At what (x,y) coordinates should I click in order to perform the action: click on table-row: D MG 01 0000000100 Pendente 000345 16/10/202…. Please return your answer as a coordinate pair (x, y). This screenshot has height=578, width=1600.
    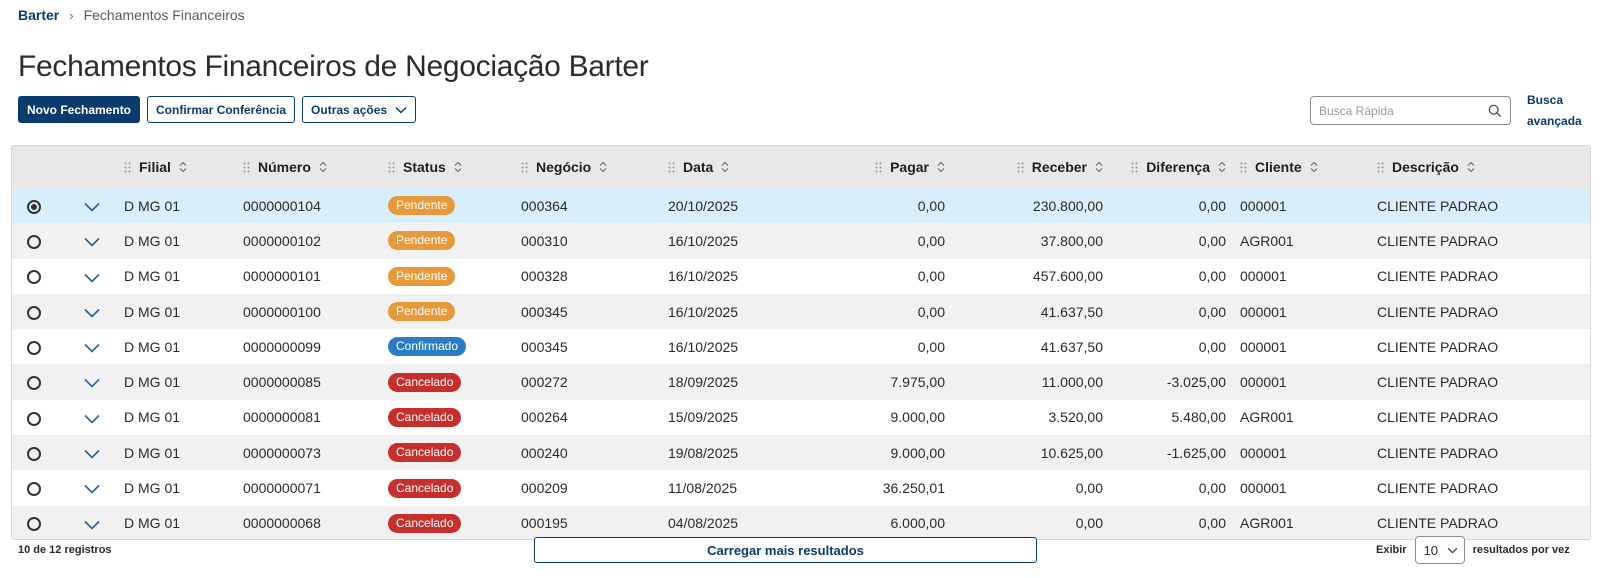
    Looking at the image, I should click on (801, 311).